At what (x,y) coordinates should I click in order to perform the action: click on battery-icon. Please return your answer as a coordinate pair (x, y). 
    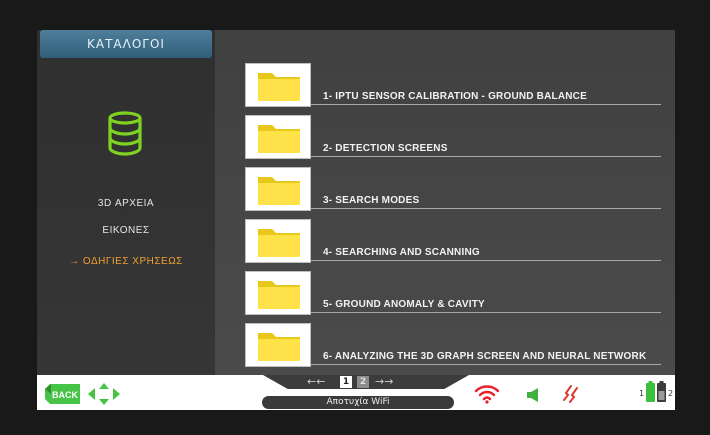
    Looking at the image, I should click on (656, 391).